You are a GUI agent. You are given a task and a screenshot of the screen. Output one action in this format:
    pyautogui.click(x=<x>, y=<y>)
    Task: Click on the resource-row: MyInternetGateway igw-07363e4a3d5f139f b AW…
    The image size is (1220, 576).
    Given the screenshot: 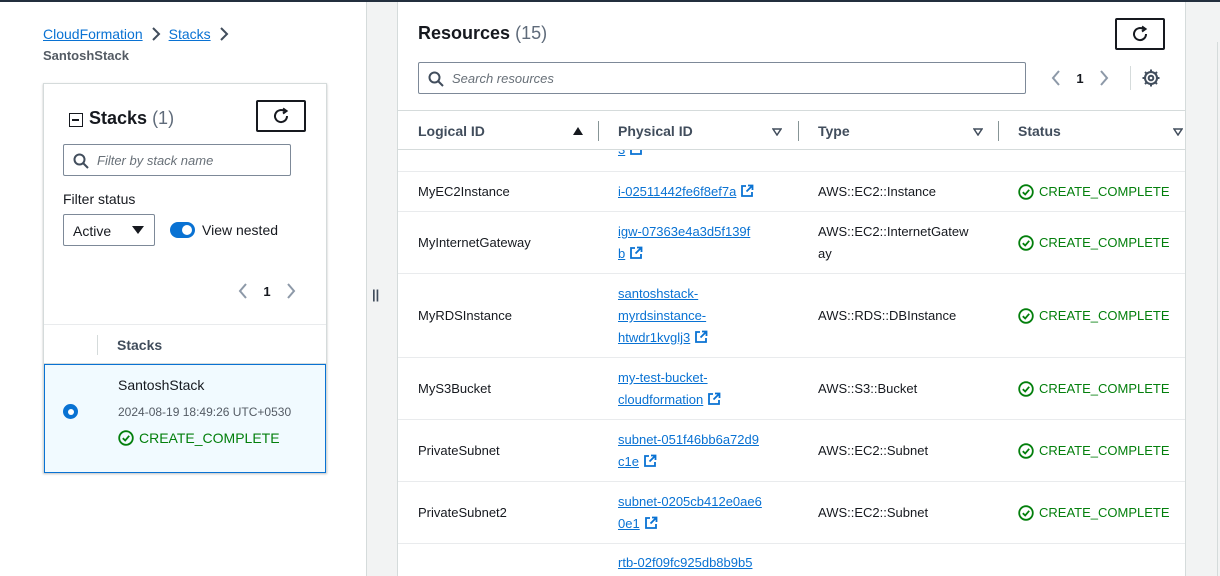 What is the action you would take?
    pyautogui.click(x=791, y=243)
    